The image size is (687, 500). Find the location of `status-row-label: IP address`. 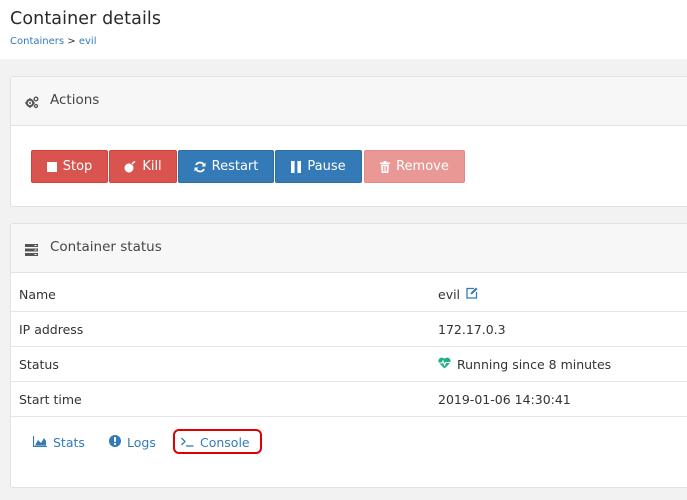

status-row-label: IP address is located at coordinates (51, 329).